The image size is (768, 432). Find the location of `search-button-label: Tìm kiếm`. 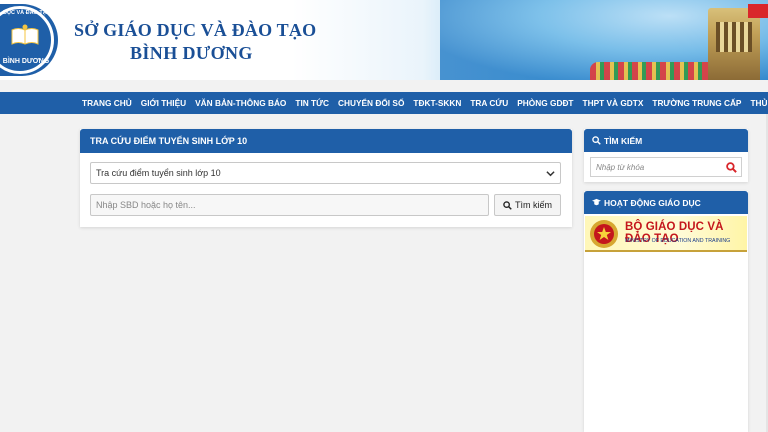

search-button-label: Tìm kiếm is located at coordinates (533, 205).